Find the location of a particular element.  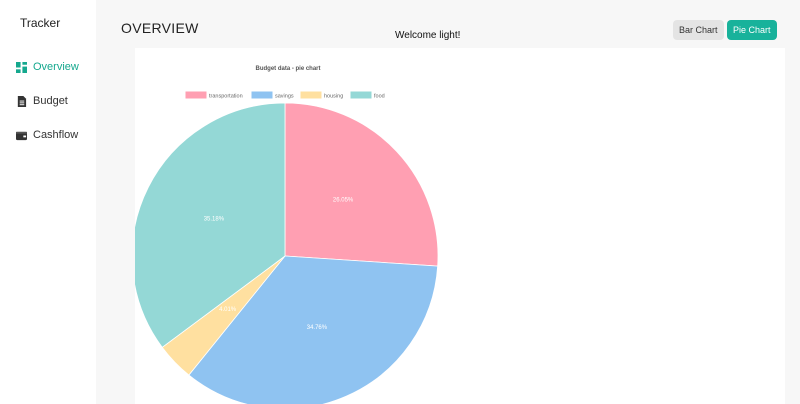

sidebar-item-label: Overview is located at coordinates (56, 67).